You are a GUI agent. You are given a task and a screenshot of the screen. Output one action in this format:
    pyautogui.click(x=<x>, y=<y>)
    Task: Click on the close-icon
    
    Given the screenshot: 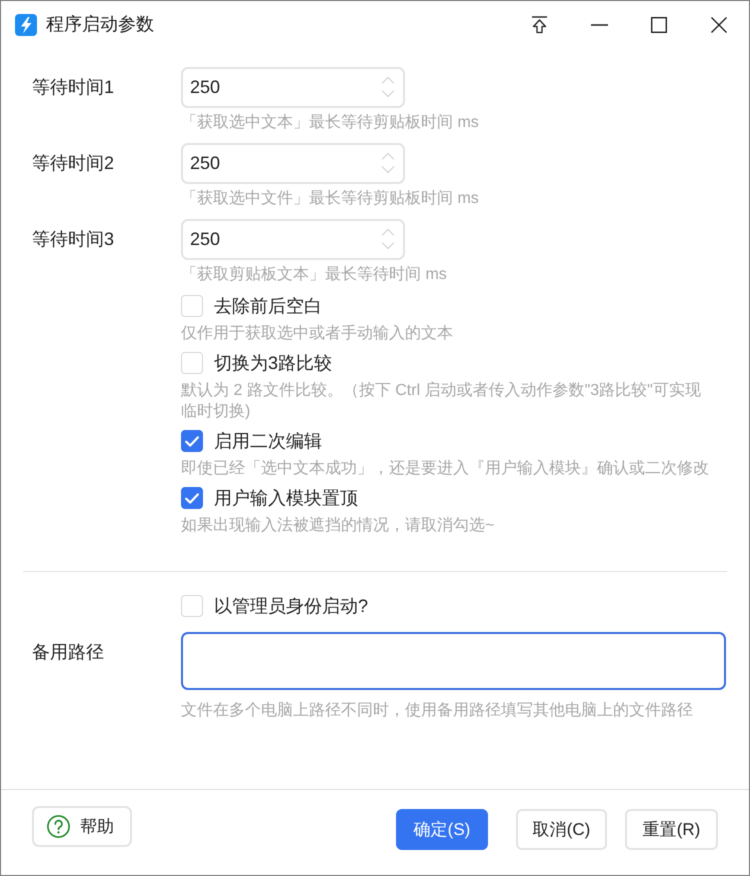 What is the action you would take?
    pyautogui.click(x=719, y=24)
    